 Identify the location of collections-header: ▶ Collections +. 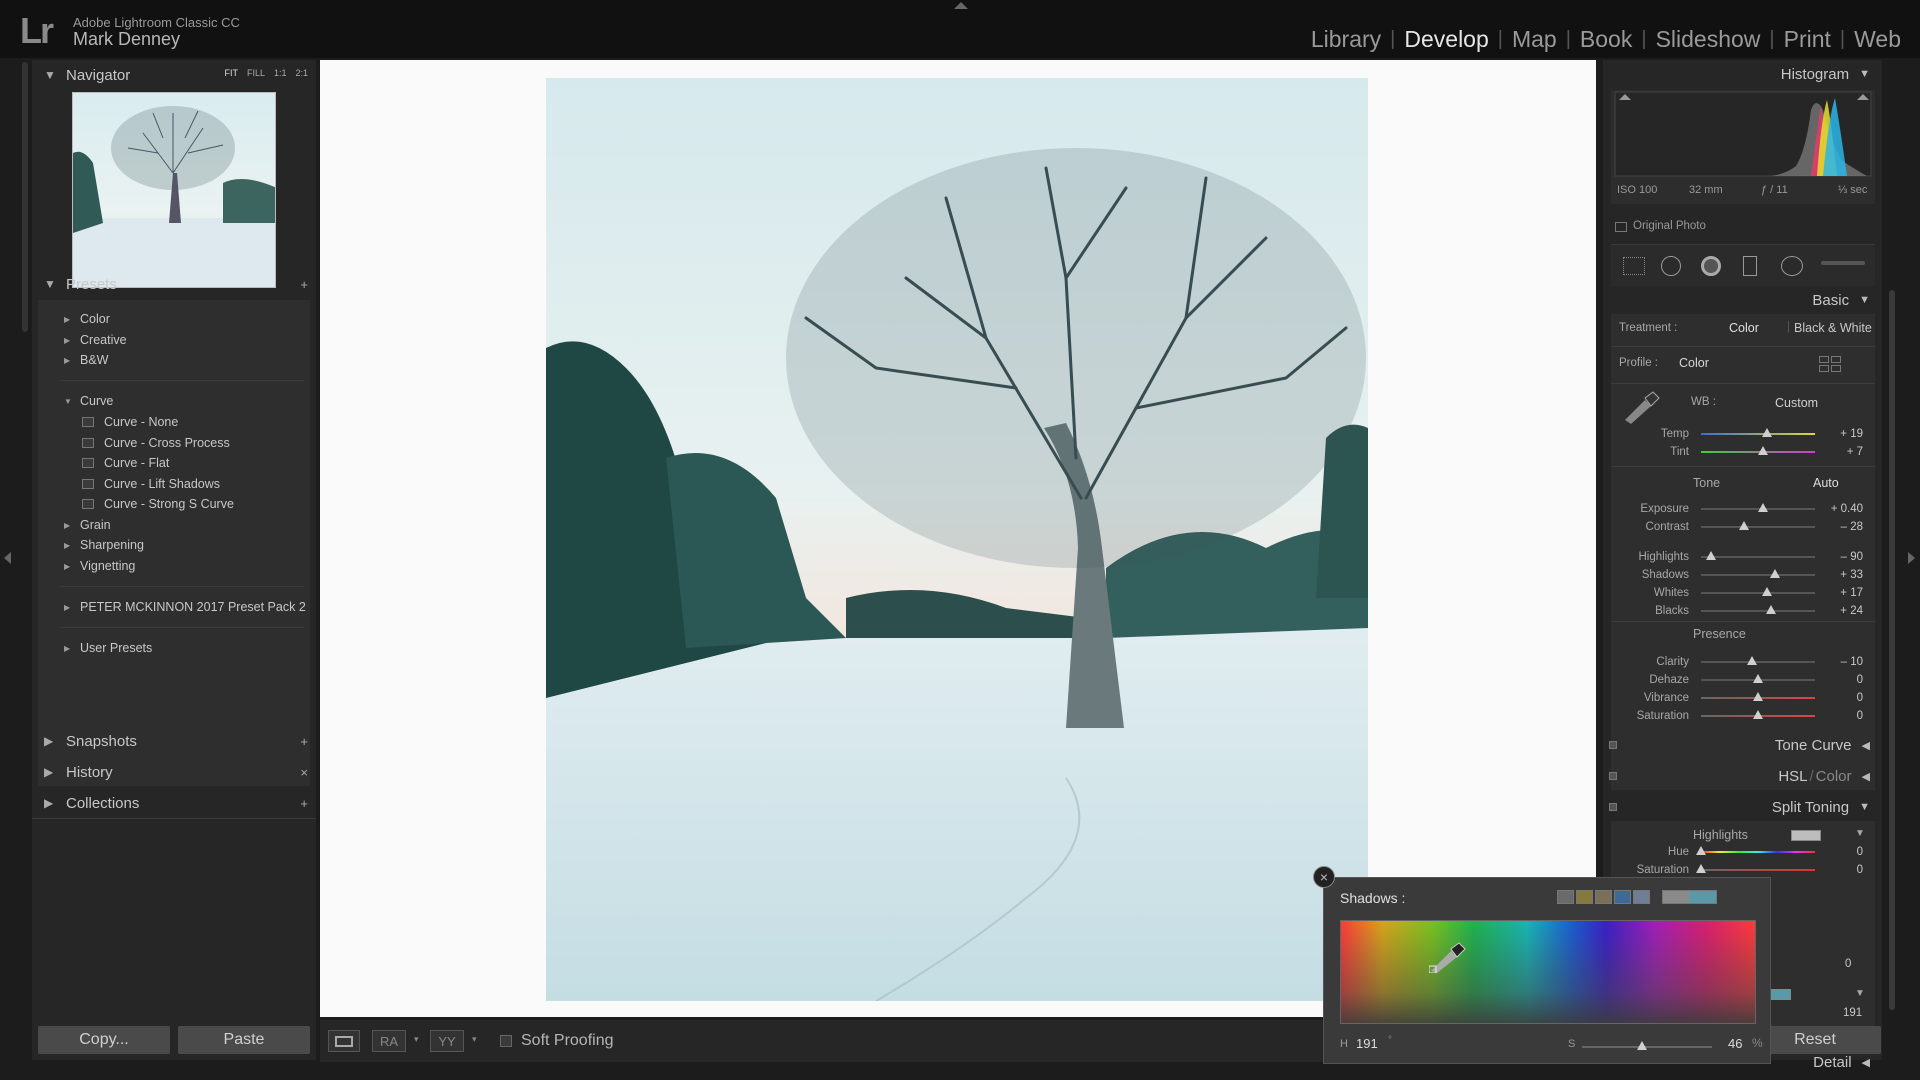
(174, 803).